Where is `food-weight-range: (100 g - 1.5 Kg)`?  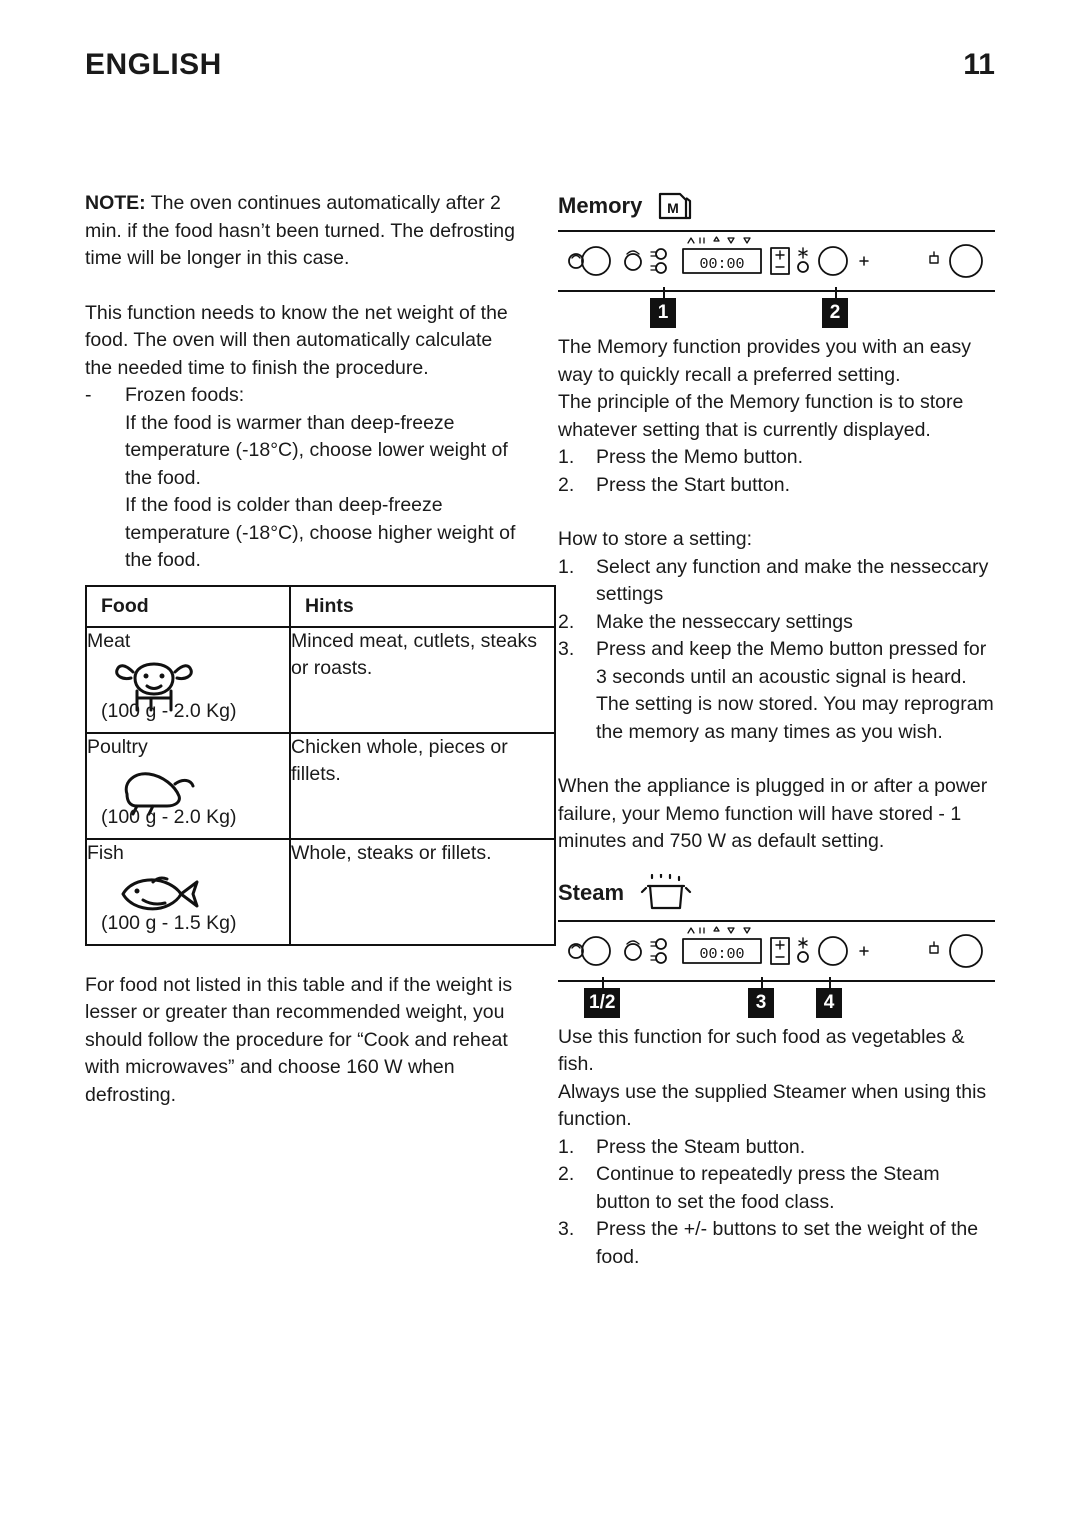
food-weight-range: (100 g - 1.5 Kg) is located at coordinates (169, 922).